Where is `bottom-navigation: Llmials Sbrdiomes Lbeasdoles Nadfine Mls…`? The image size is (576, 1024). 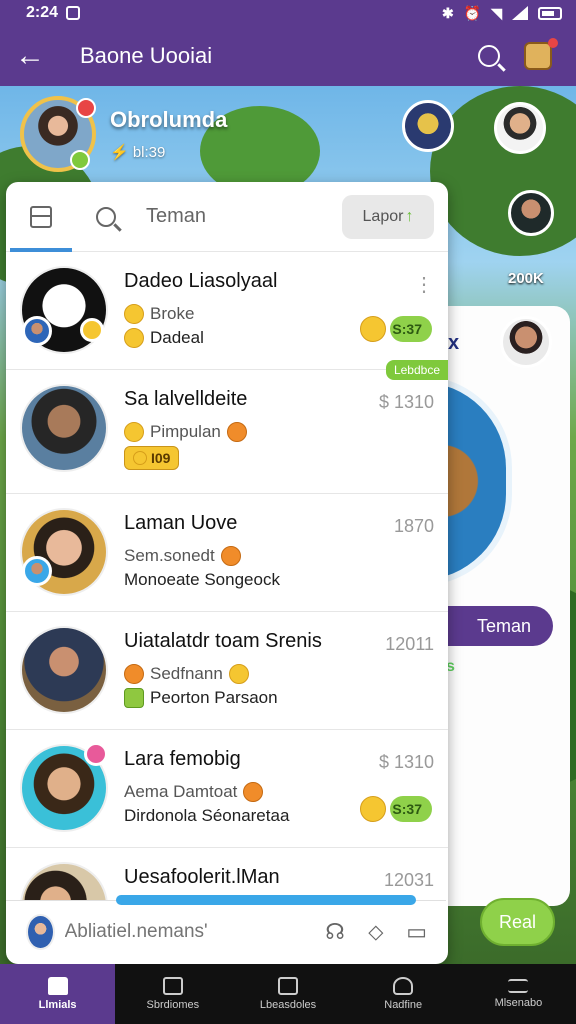
bottom-navigation: Llmials Sbrdiomes Lbeasdoles Nadfine Mls… is located at coordinates (288, 994).